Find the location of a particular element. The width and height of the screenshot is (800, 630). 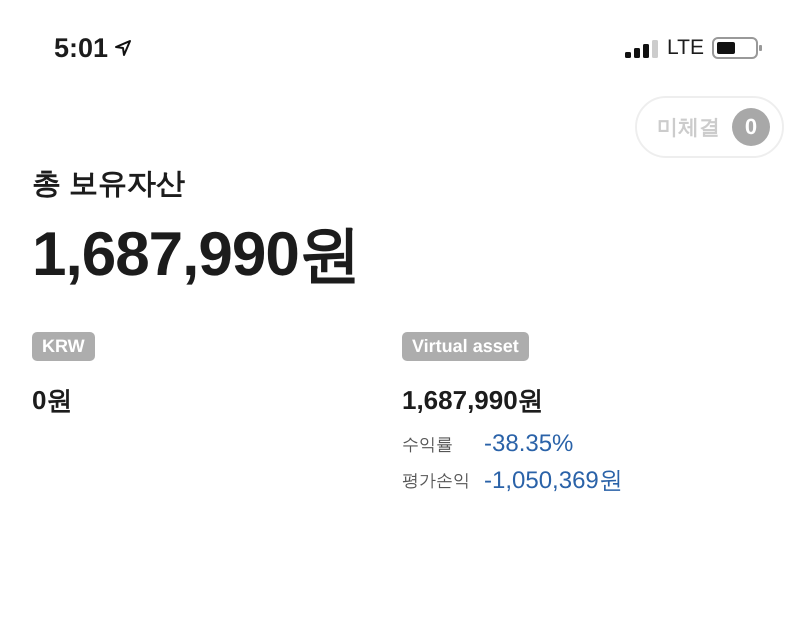

account-tag: KRW is located at coordinates (63, 346).